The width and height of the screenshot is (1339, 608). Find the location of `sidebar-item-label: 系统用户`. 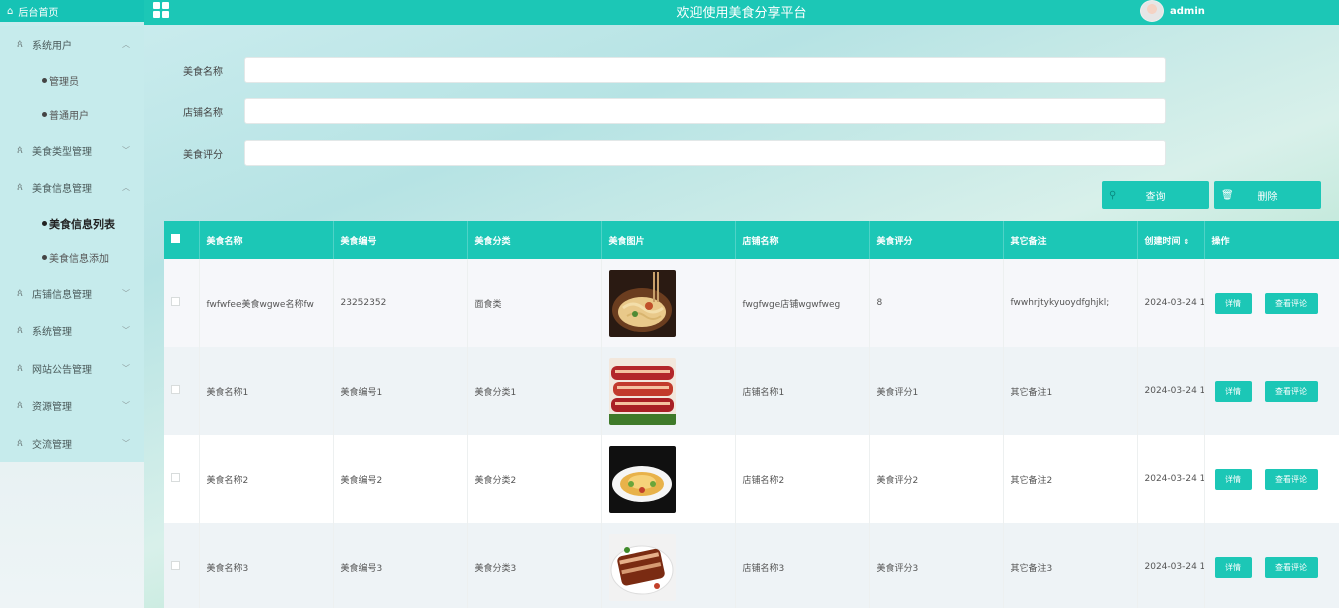

sidebar-item-label: 系统用户 is located at coordinates (52, 47).